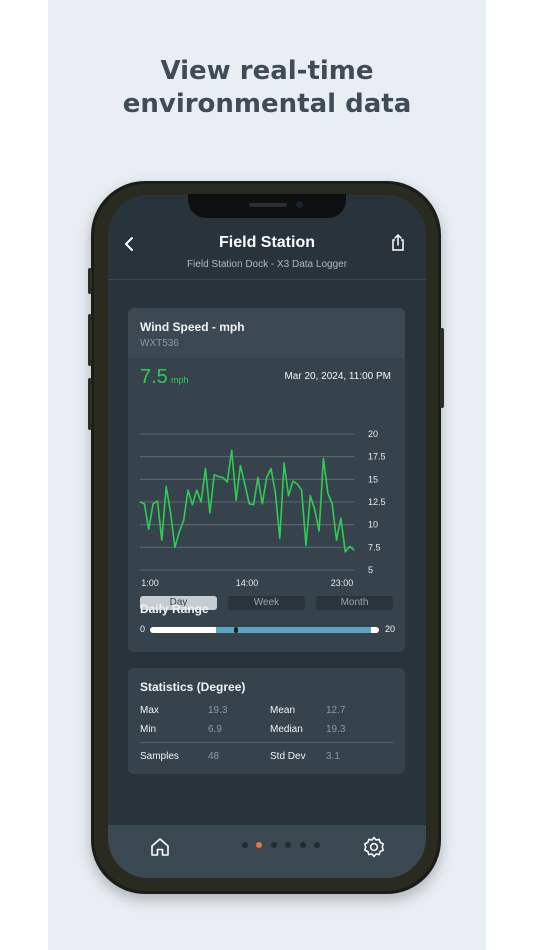 This screenshot has width=534, height=950. What do you see at coordinates (90, 340) in the screenshot?
I see `phone-volume-up` at bounding box center [90, 340].